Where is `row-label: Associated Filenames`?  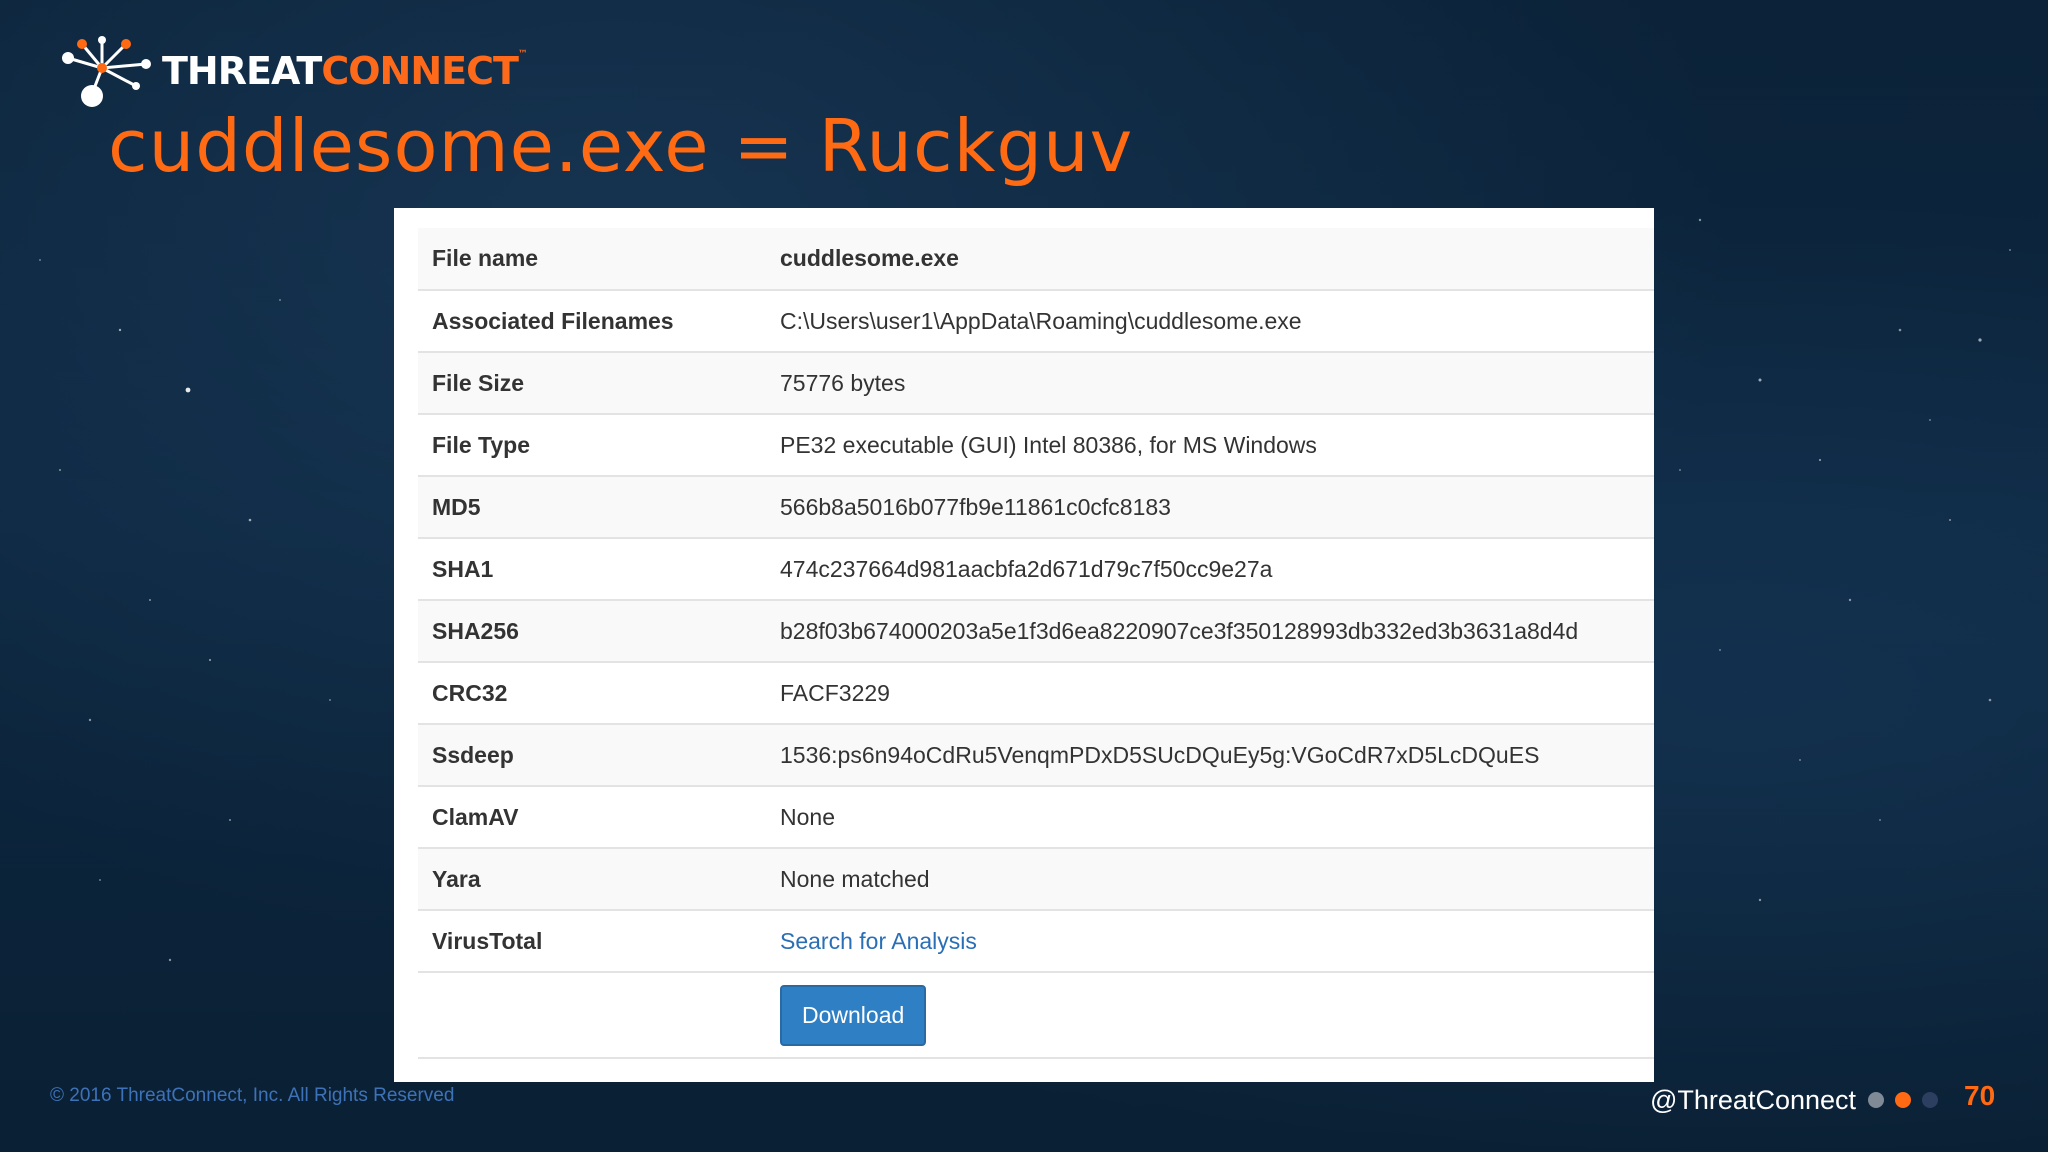
row-label: Associated Filenames is located at coordinates (592, 320).